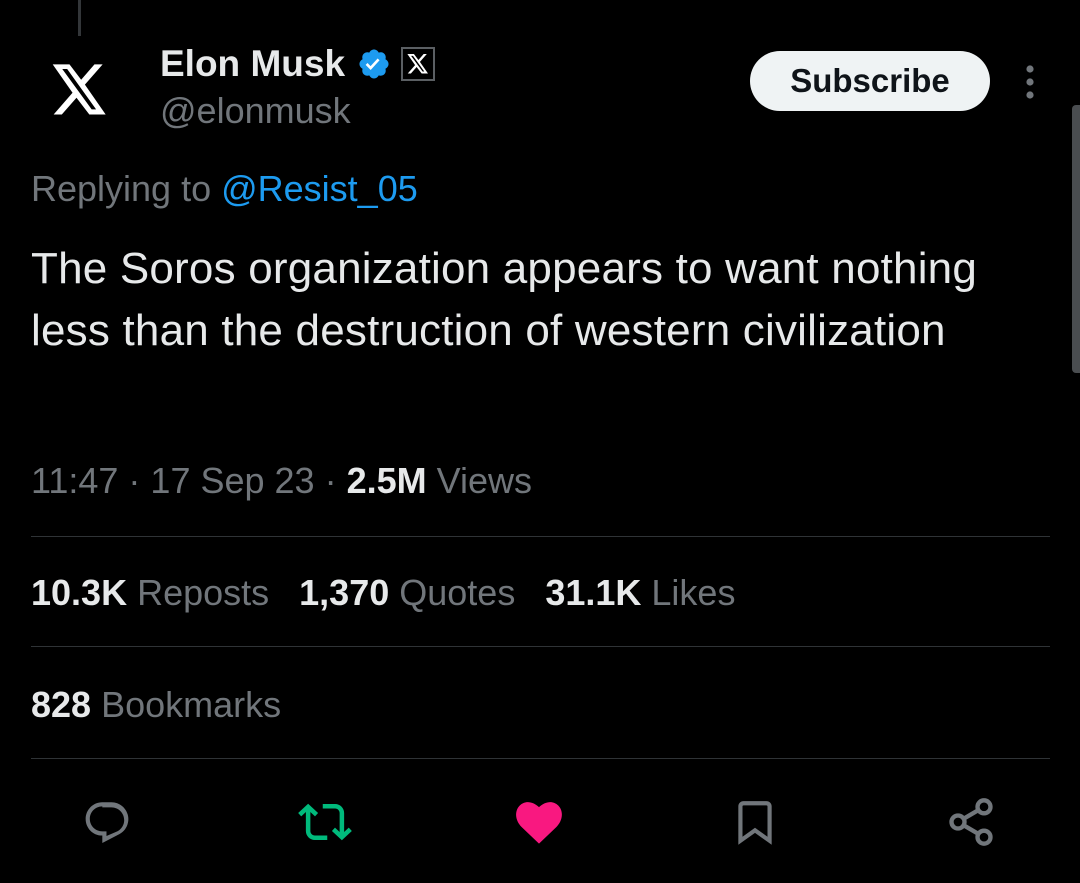  I want to click on replying-to-line: Replying to @Resist_05, so click(224, 189).